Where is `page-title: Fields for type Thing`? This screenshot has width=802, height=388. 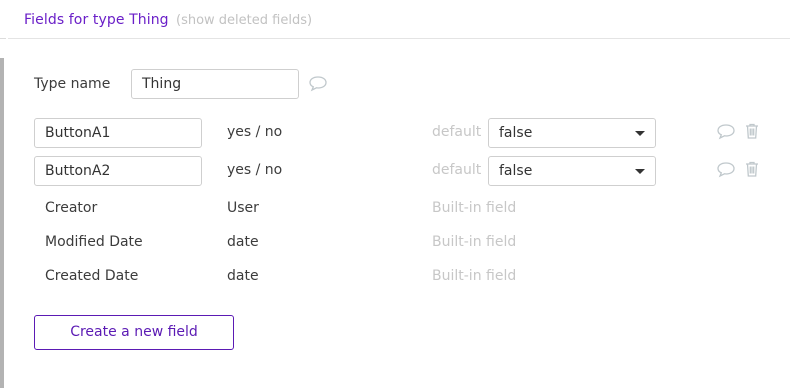
page-title: Fields for type Thing is located at coordinates (96, 20).